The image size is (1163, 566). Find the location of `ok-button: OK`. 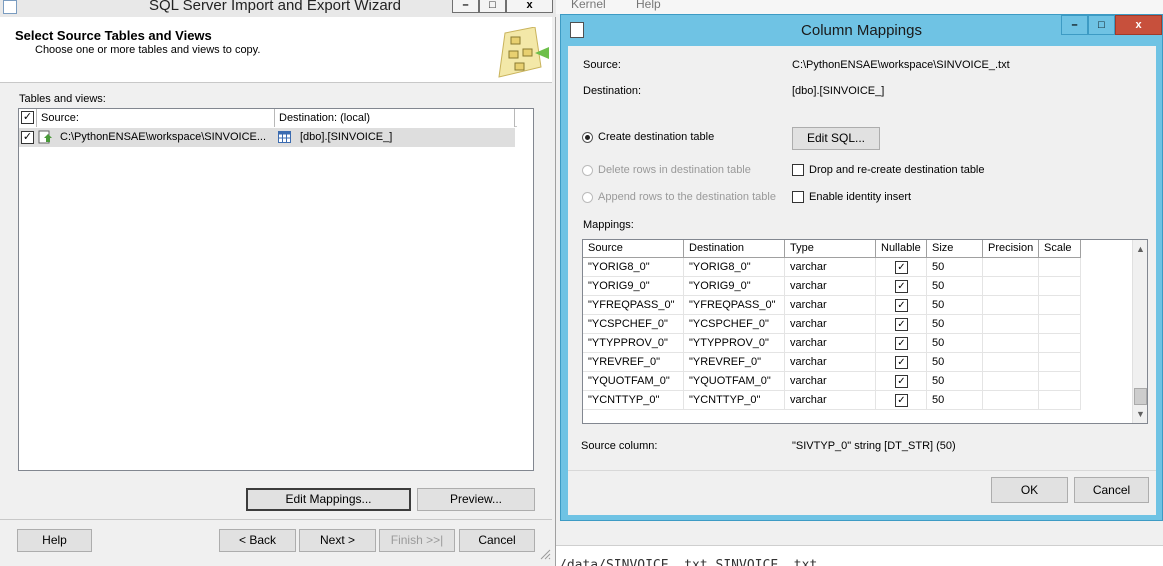

ok-button: OK is located at coordinates (1029, 490).